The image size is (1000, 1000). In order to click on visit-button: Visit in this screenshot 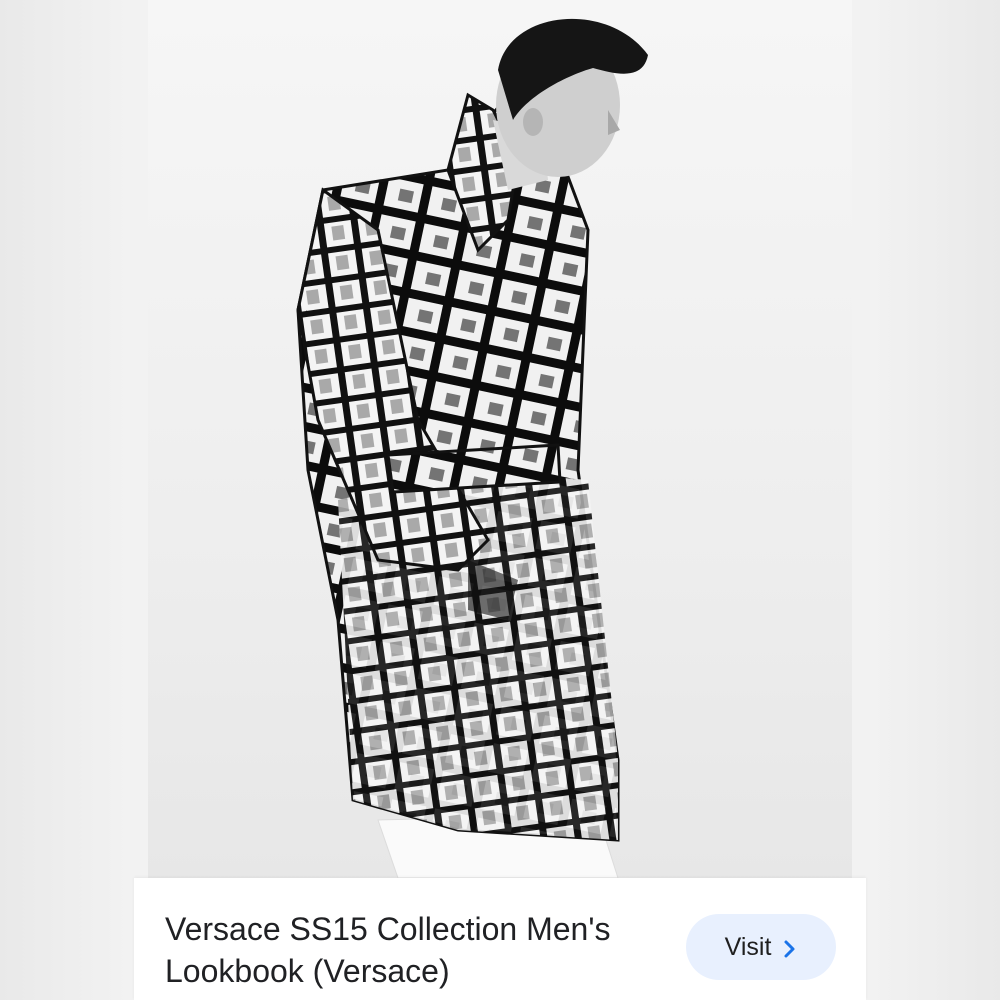, I will do `click(761, 947)`.